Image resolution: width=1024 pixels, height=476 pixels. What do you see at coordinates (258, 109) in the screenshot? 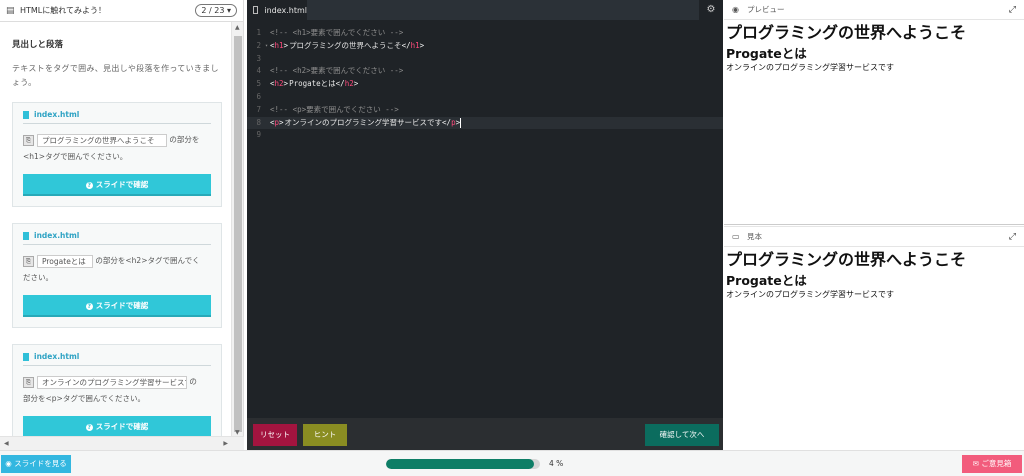
I see `line-number: 7` at bounding box center [258, 109].